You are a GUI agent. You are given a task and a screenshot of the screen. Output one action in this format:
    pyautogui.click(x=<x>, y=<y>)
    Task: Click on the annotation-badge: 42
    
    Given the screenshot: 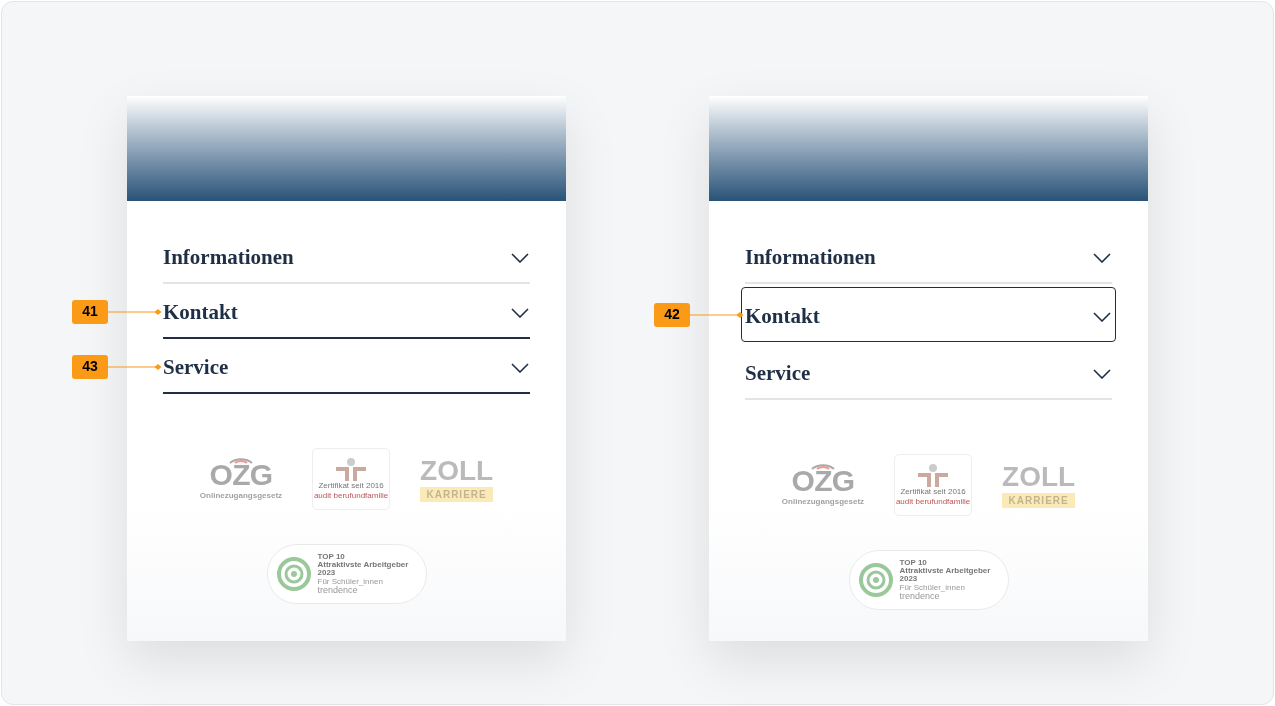 What is the action you would take?
    pyautogui.click(x=672, y=314)
    